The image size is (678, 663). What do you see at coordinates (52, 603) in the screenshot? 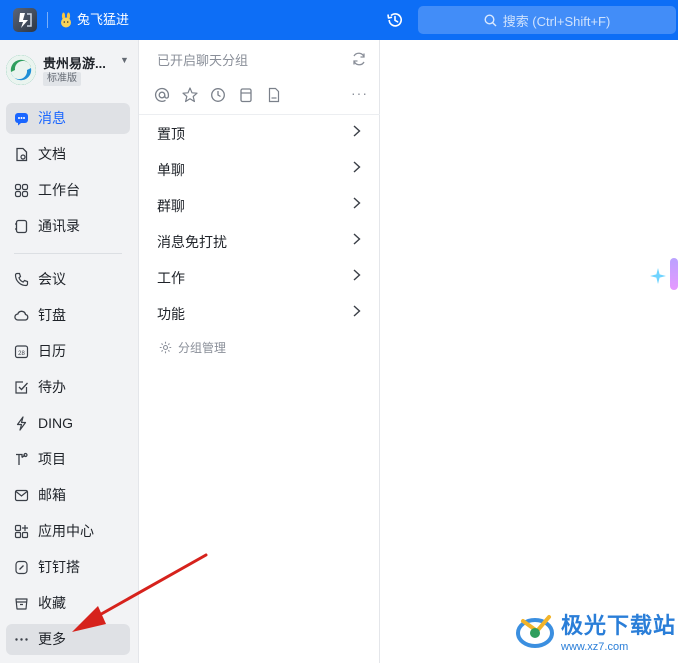
I see `sidebar-item-label: 收藏` at bounding box center [52, 603].